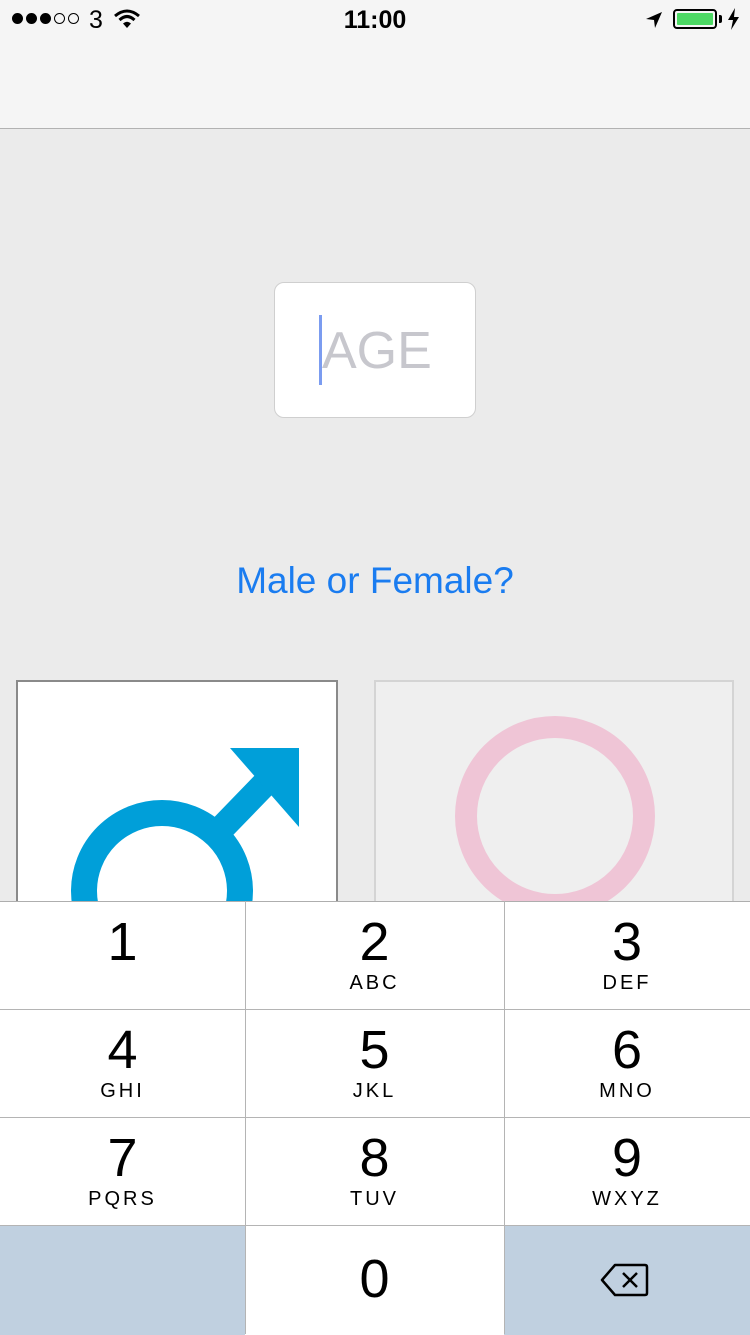 This screenshot has height=1335, width=750. I want to click on key-digit: 3, so click(627, 942).